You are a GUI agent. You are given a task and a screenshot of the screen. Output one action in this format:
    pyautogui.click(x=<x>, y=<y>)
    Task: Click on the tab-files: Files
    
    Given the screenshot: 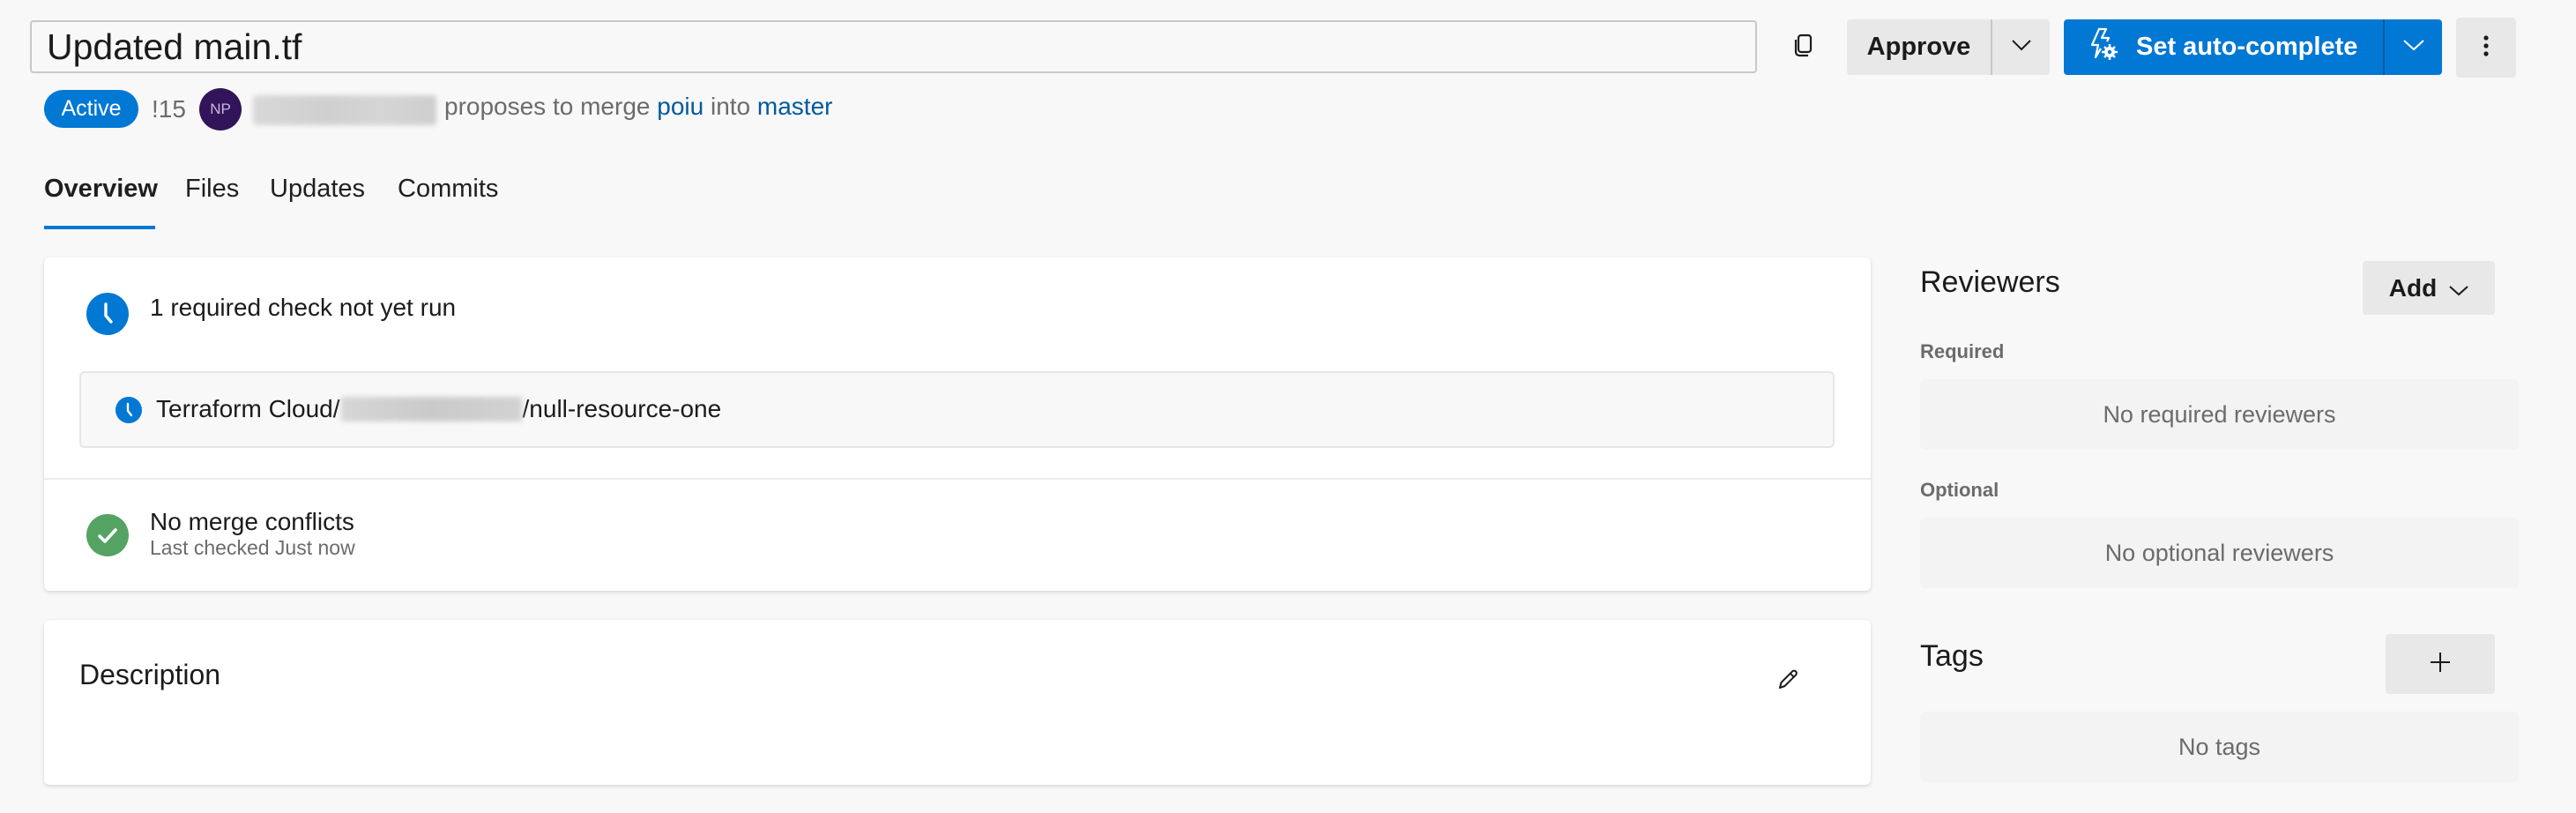 What is the action you would take?
    pyautogui.click(x=212, y=188)
    